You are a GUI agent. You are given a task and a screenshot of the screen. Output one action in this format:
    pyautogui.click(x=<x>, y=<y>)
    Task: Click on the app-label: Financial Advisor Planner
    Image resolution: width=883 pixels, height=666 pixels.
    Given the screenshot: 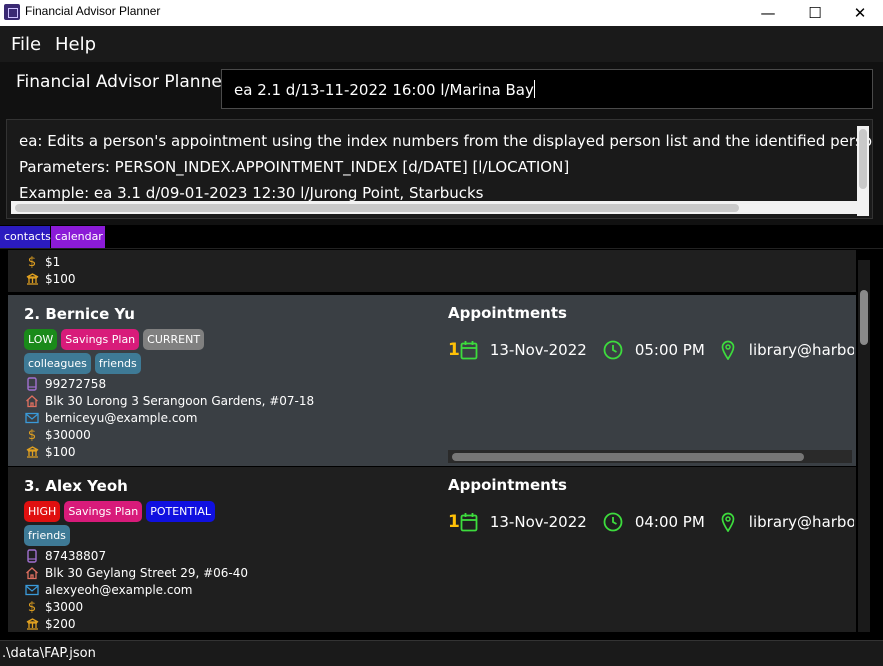 What is the action you would take?
    pyautogui.click(x=122, y=82)
    